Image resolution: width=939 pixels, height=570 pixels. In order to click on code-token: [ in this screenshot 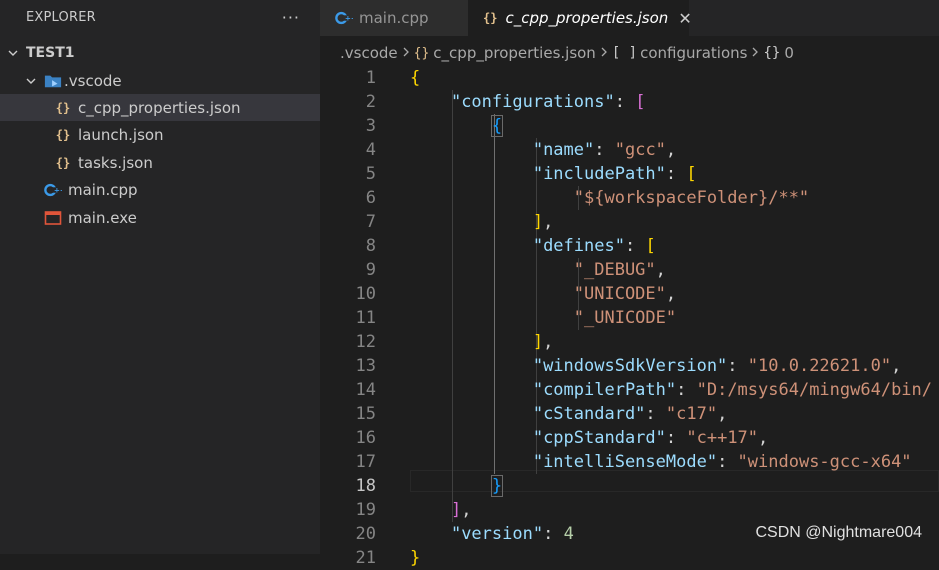, I will do `click(650, 246)`.